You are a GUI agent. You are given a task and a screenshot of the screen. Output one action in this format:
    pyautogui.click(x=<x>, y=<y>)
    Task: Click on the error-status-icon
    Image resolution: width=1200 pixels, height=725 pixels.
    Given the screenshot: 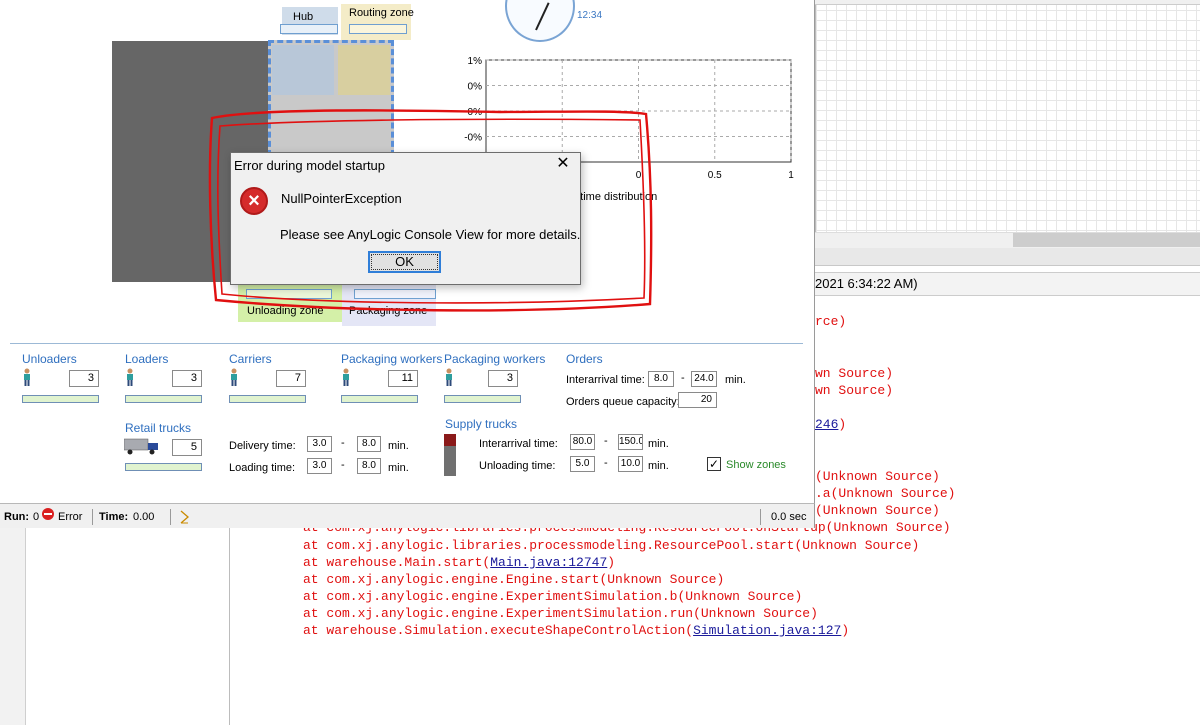 What is the action you would take?
    pyautogui.click(x=48, y=514)
    